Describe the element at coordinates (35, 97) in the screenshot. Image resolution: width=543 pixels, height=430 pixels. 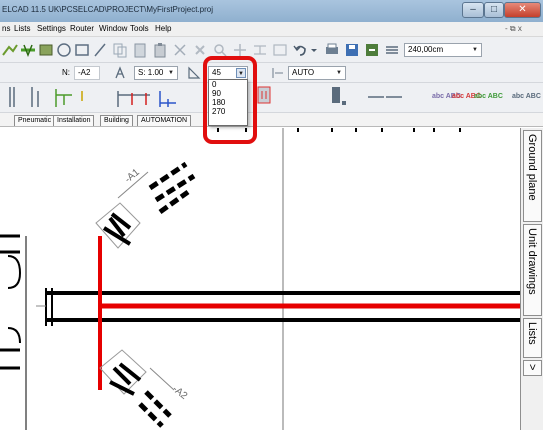
I see `bar-double-icon` at that location.